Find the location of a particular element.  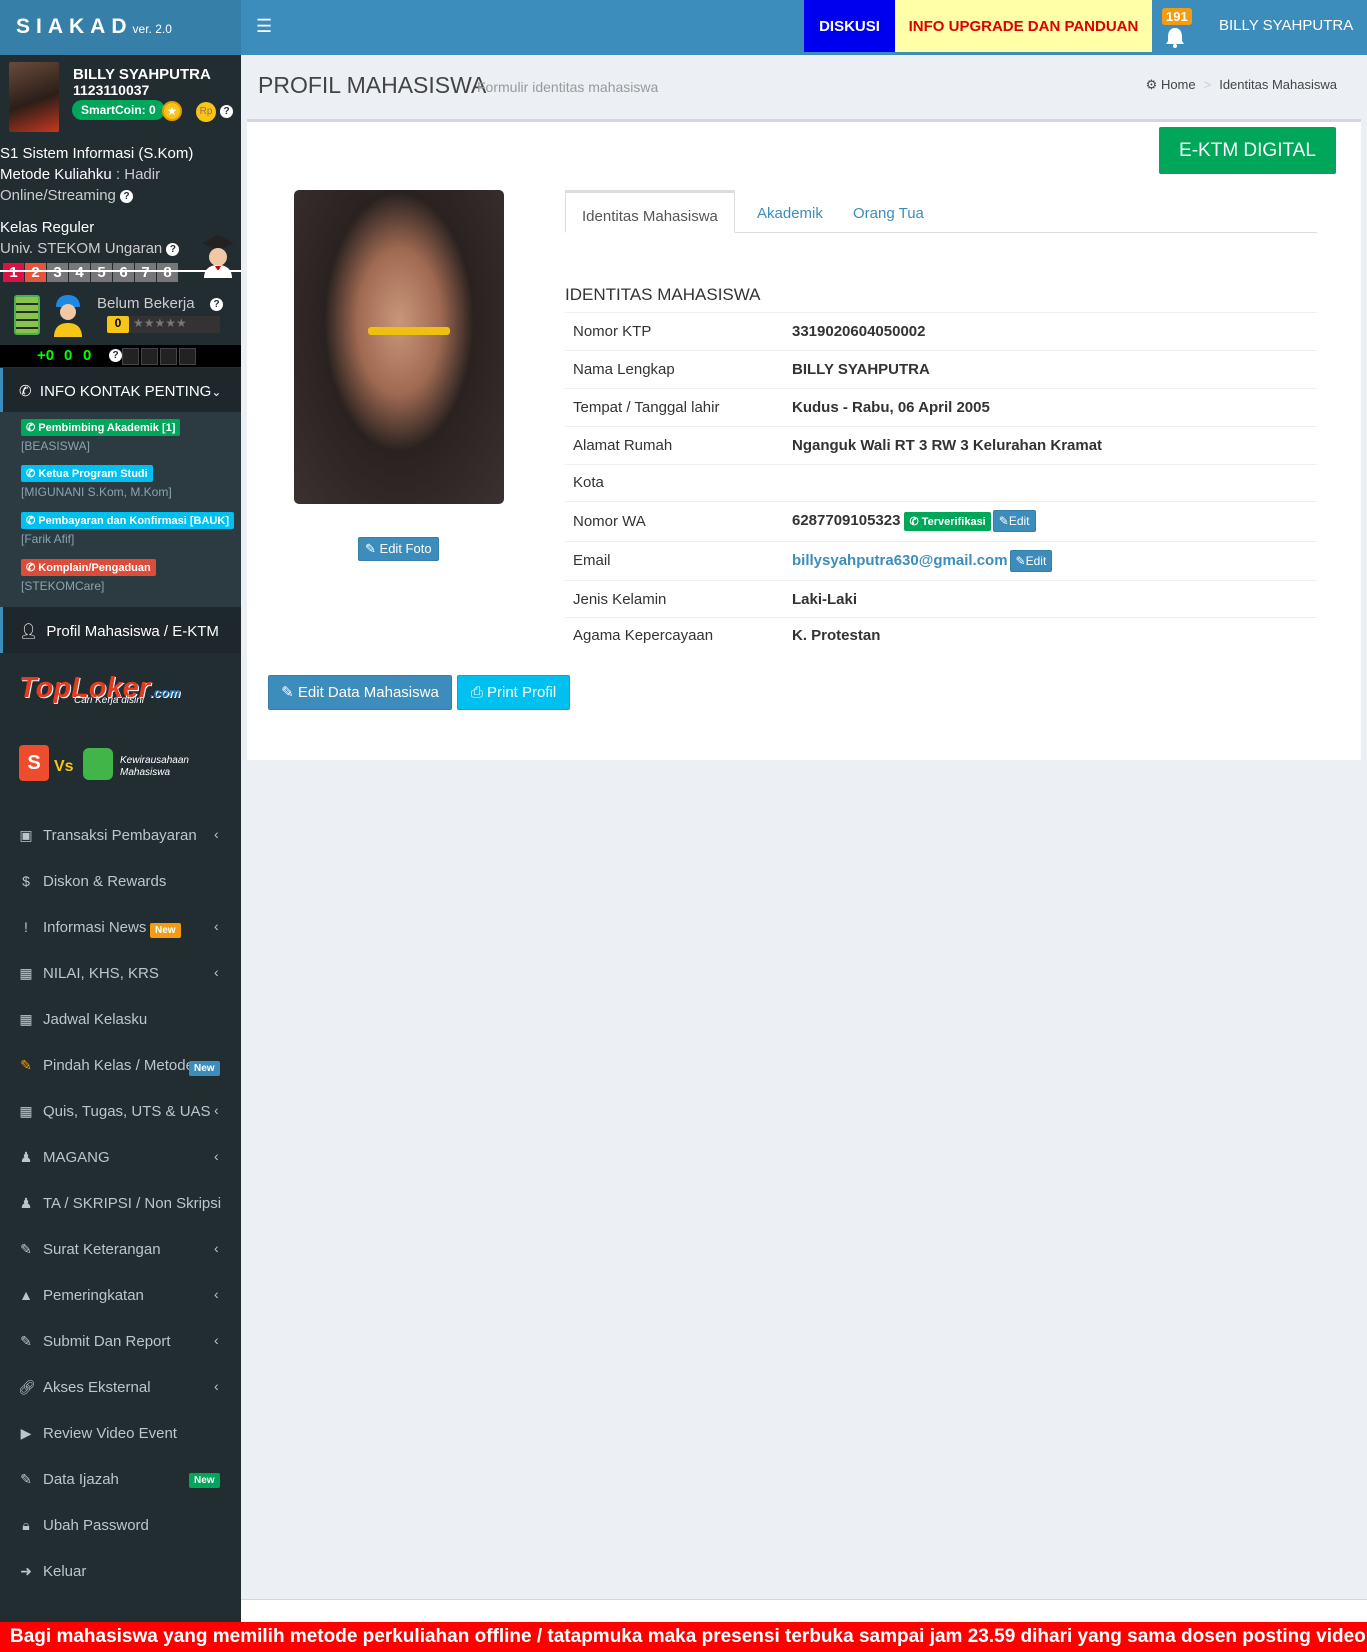

sidebar-item-password: 🔒︎ Ubah Password is located at coordinates (120, 1527).